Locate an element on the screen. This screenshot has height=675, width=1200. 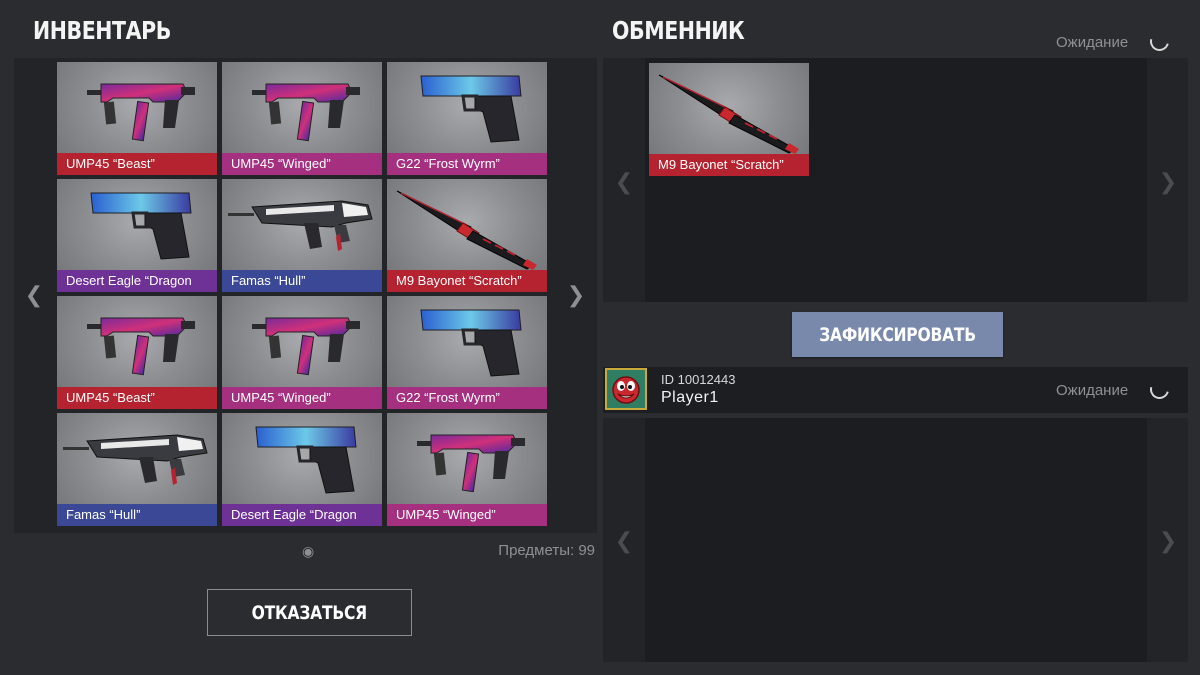
partner-id: ID 10012443 is located at coordinates (698, 379).